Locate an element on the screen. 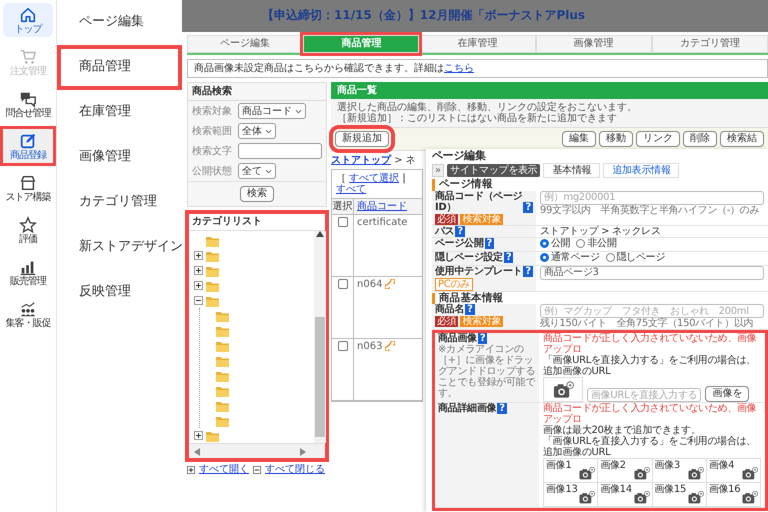 Image resolution: width=768 pixels, height=512 pixels. image-upload-tile: 画像13 is located at coordinates (571, 495).